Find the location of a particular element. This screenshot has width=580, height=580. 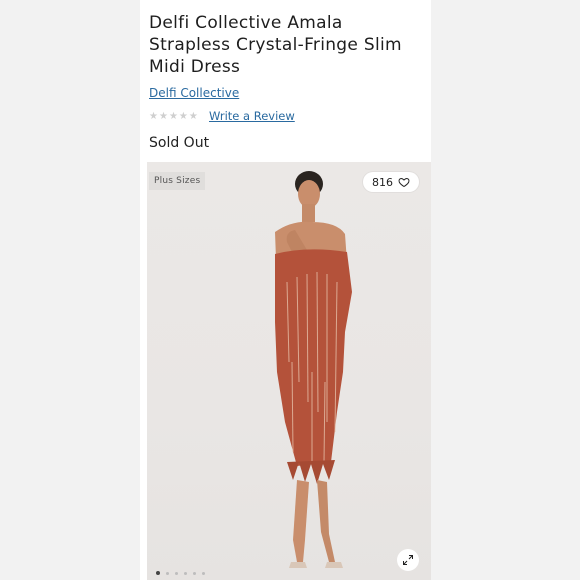

brand-link: Delfi Collective is located at coordinates (194, 93).